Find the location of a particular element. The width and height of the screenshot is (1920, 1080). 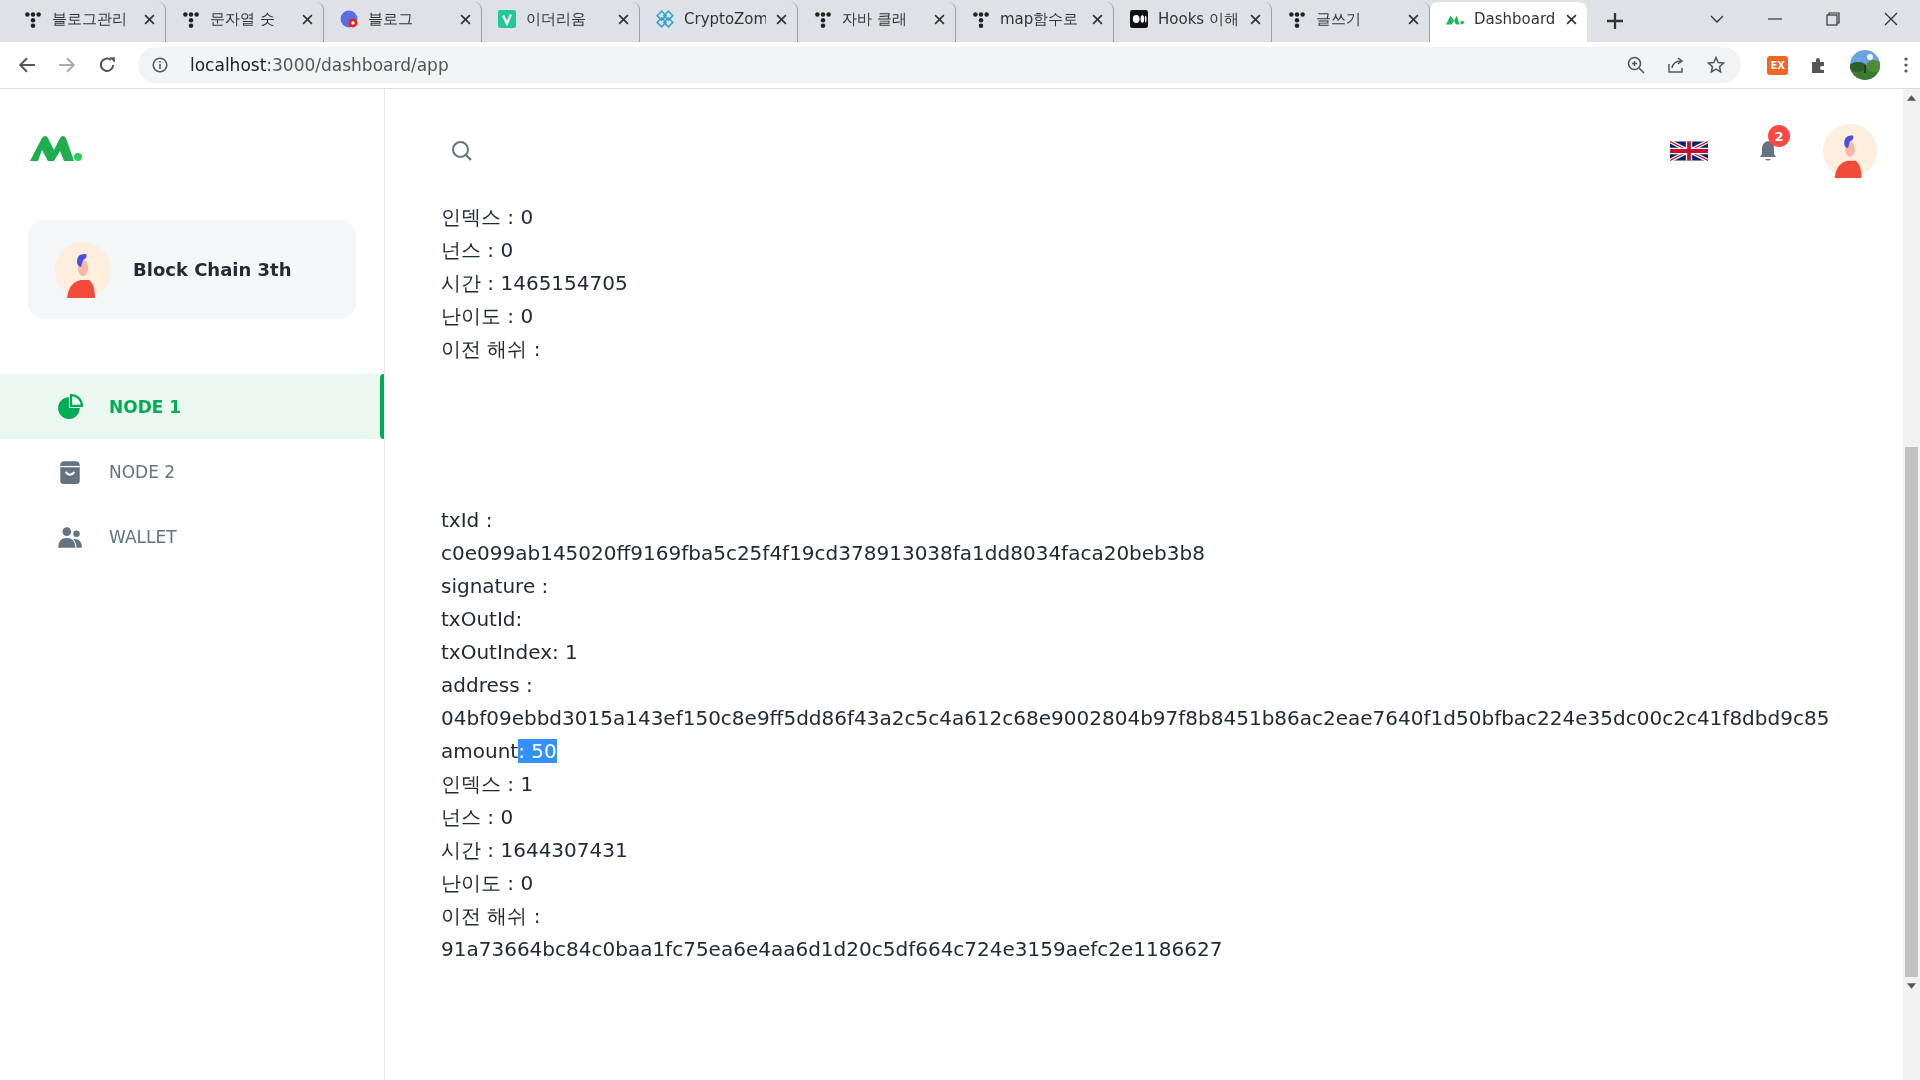

velog-icon is located at coordinates (507, 19).